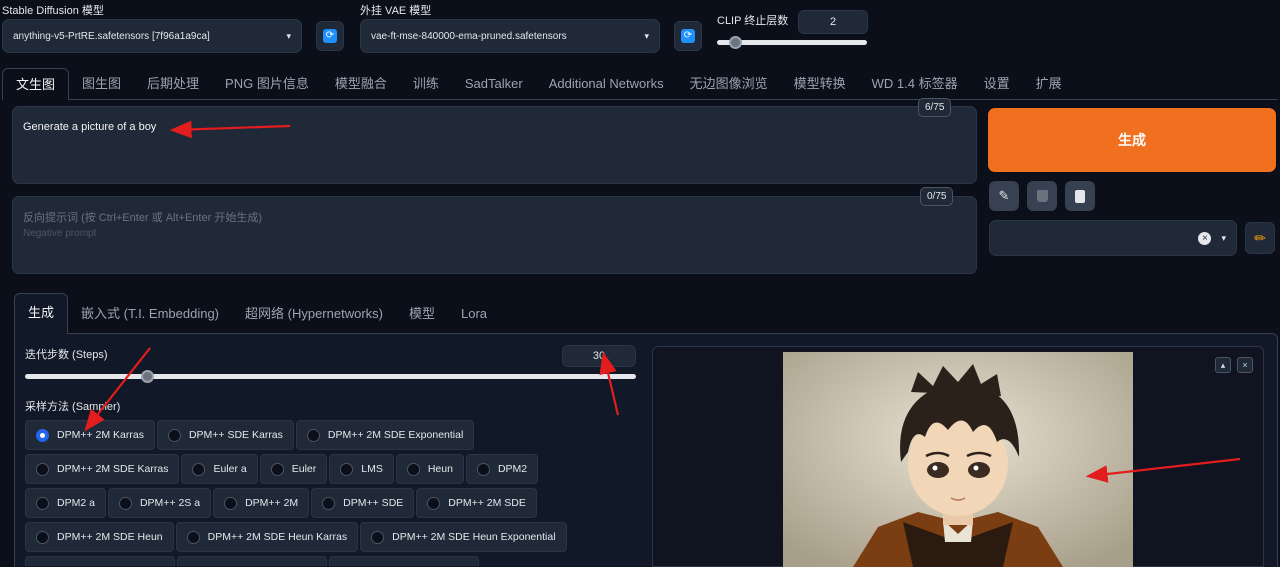 Image resolution: width=1280 pixels, height=567 pixels. Describe the element at coordinates (609, 383) in the screenshot. I see `arrow-to-steps` at that location.